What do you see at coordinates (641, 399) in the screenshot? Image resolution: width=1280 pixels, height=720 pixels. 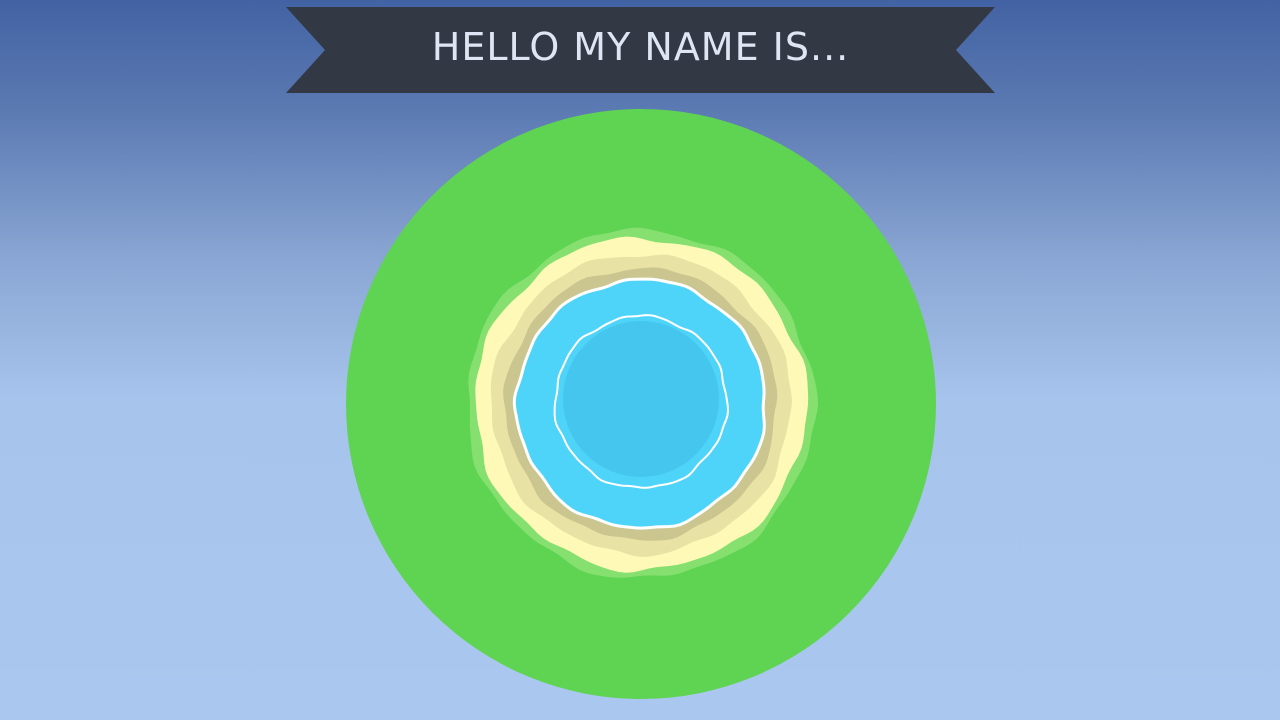 I see `lake-deep-water` at bounding box center [641, 399].